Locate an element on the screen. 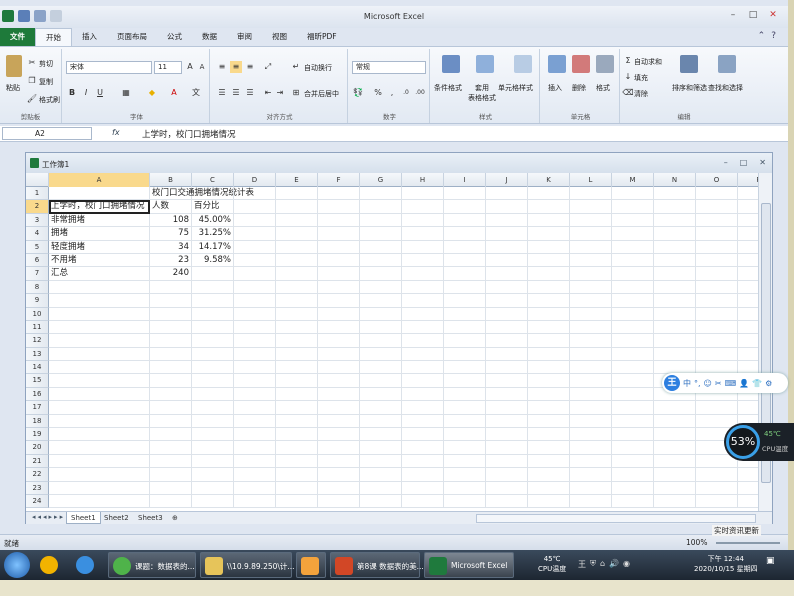 This screenshot has width=794, height=596. cell-g14 is located at coordinates (381, 368).